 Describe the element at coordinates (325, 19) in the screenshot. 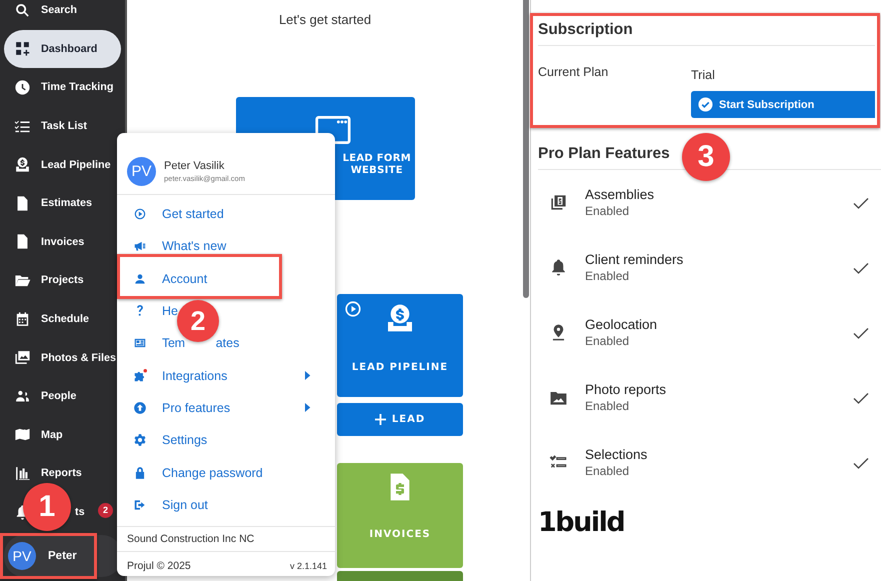

I see `page-heading: Let's get started` at that location.